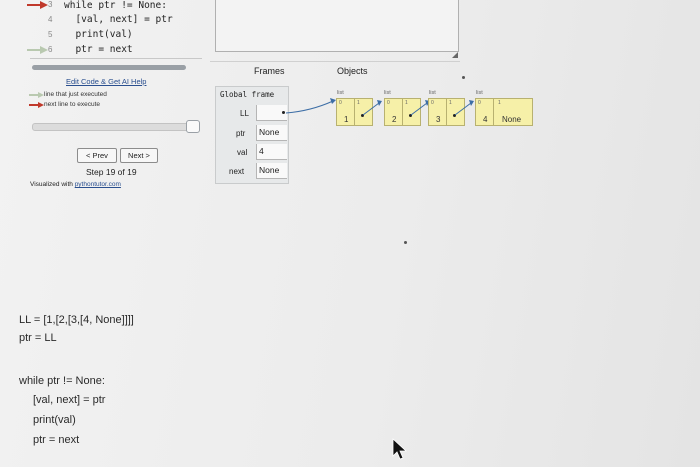 The height and width of the screenshot is (467, 700). What do you see at coordinates (352, 71) in the screenshot?
I see `objects-heading: Objects` at bounding box center [352, 71].